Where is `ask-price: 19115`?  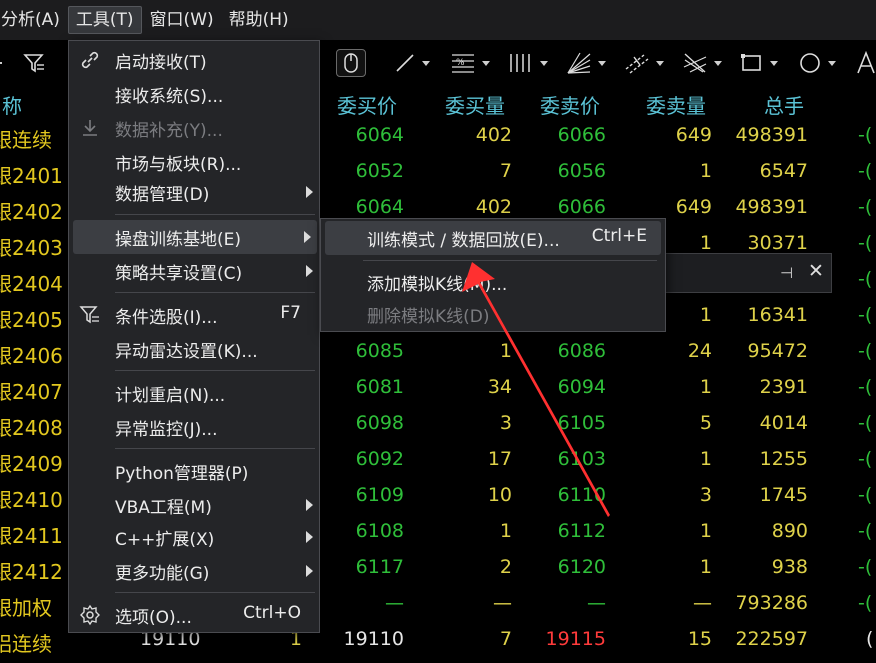
ask-price: 19115 is located at coordinates (575, 639).